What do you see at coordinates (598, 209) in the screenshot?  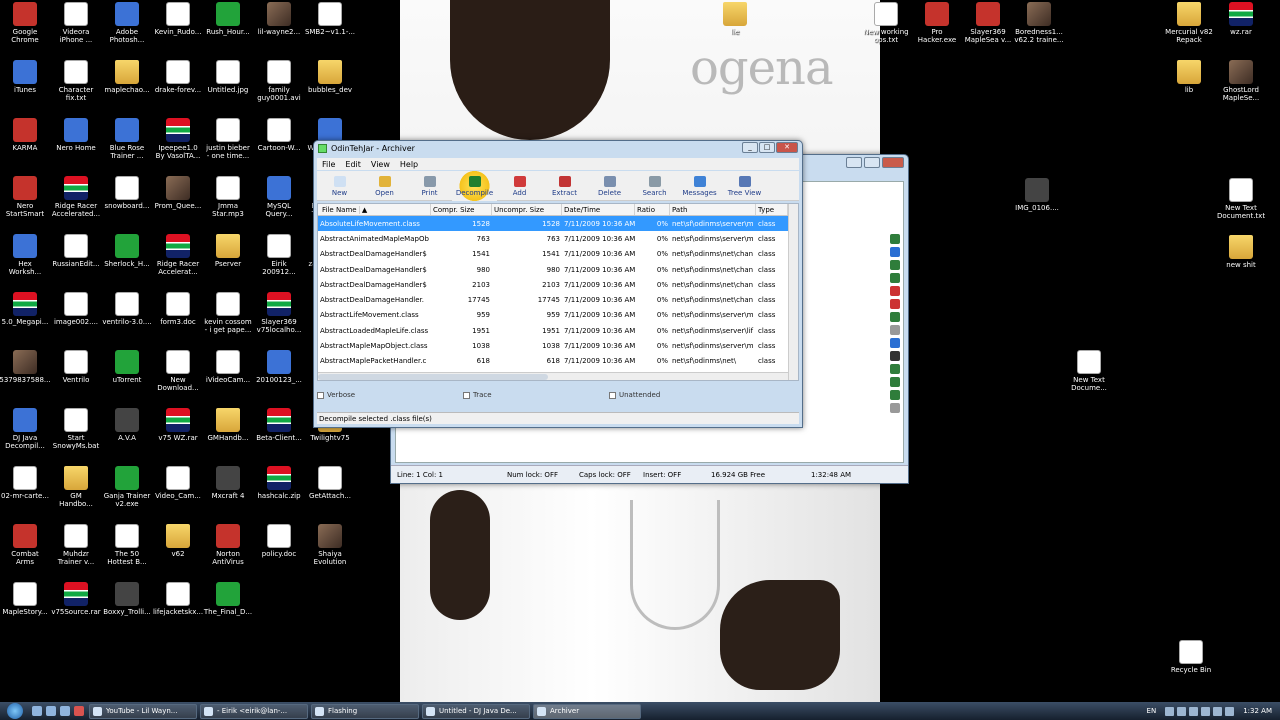 I see `column-date-time: Date/Time` at bounding box center [598, 209].